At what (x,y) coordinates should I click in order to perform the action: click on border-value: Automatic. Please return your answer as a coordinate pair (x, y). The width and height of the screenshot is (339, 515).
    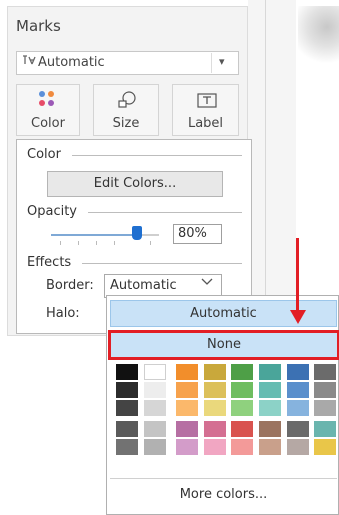
    Looking at the image, I should click on (143, 285).